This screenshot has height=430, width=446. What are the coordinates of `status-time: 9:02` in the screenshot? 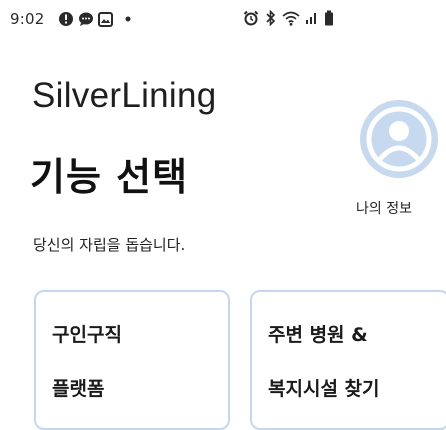 It's located at (27, 19).